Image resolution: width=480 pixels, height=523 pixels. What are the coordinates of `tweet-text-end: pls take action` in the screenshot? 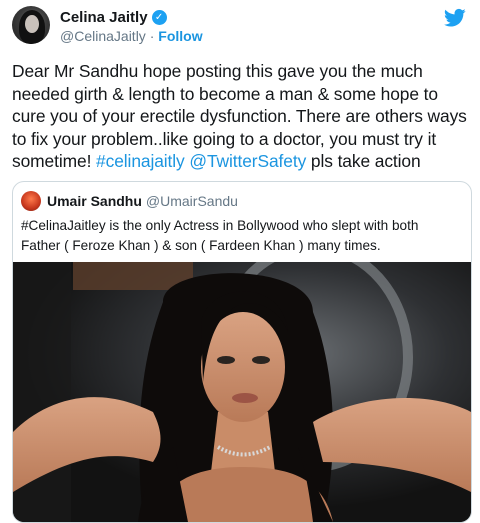 It's located at (363, 161).